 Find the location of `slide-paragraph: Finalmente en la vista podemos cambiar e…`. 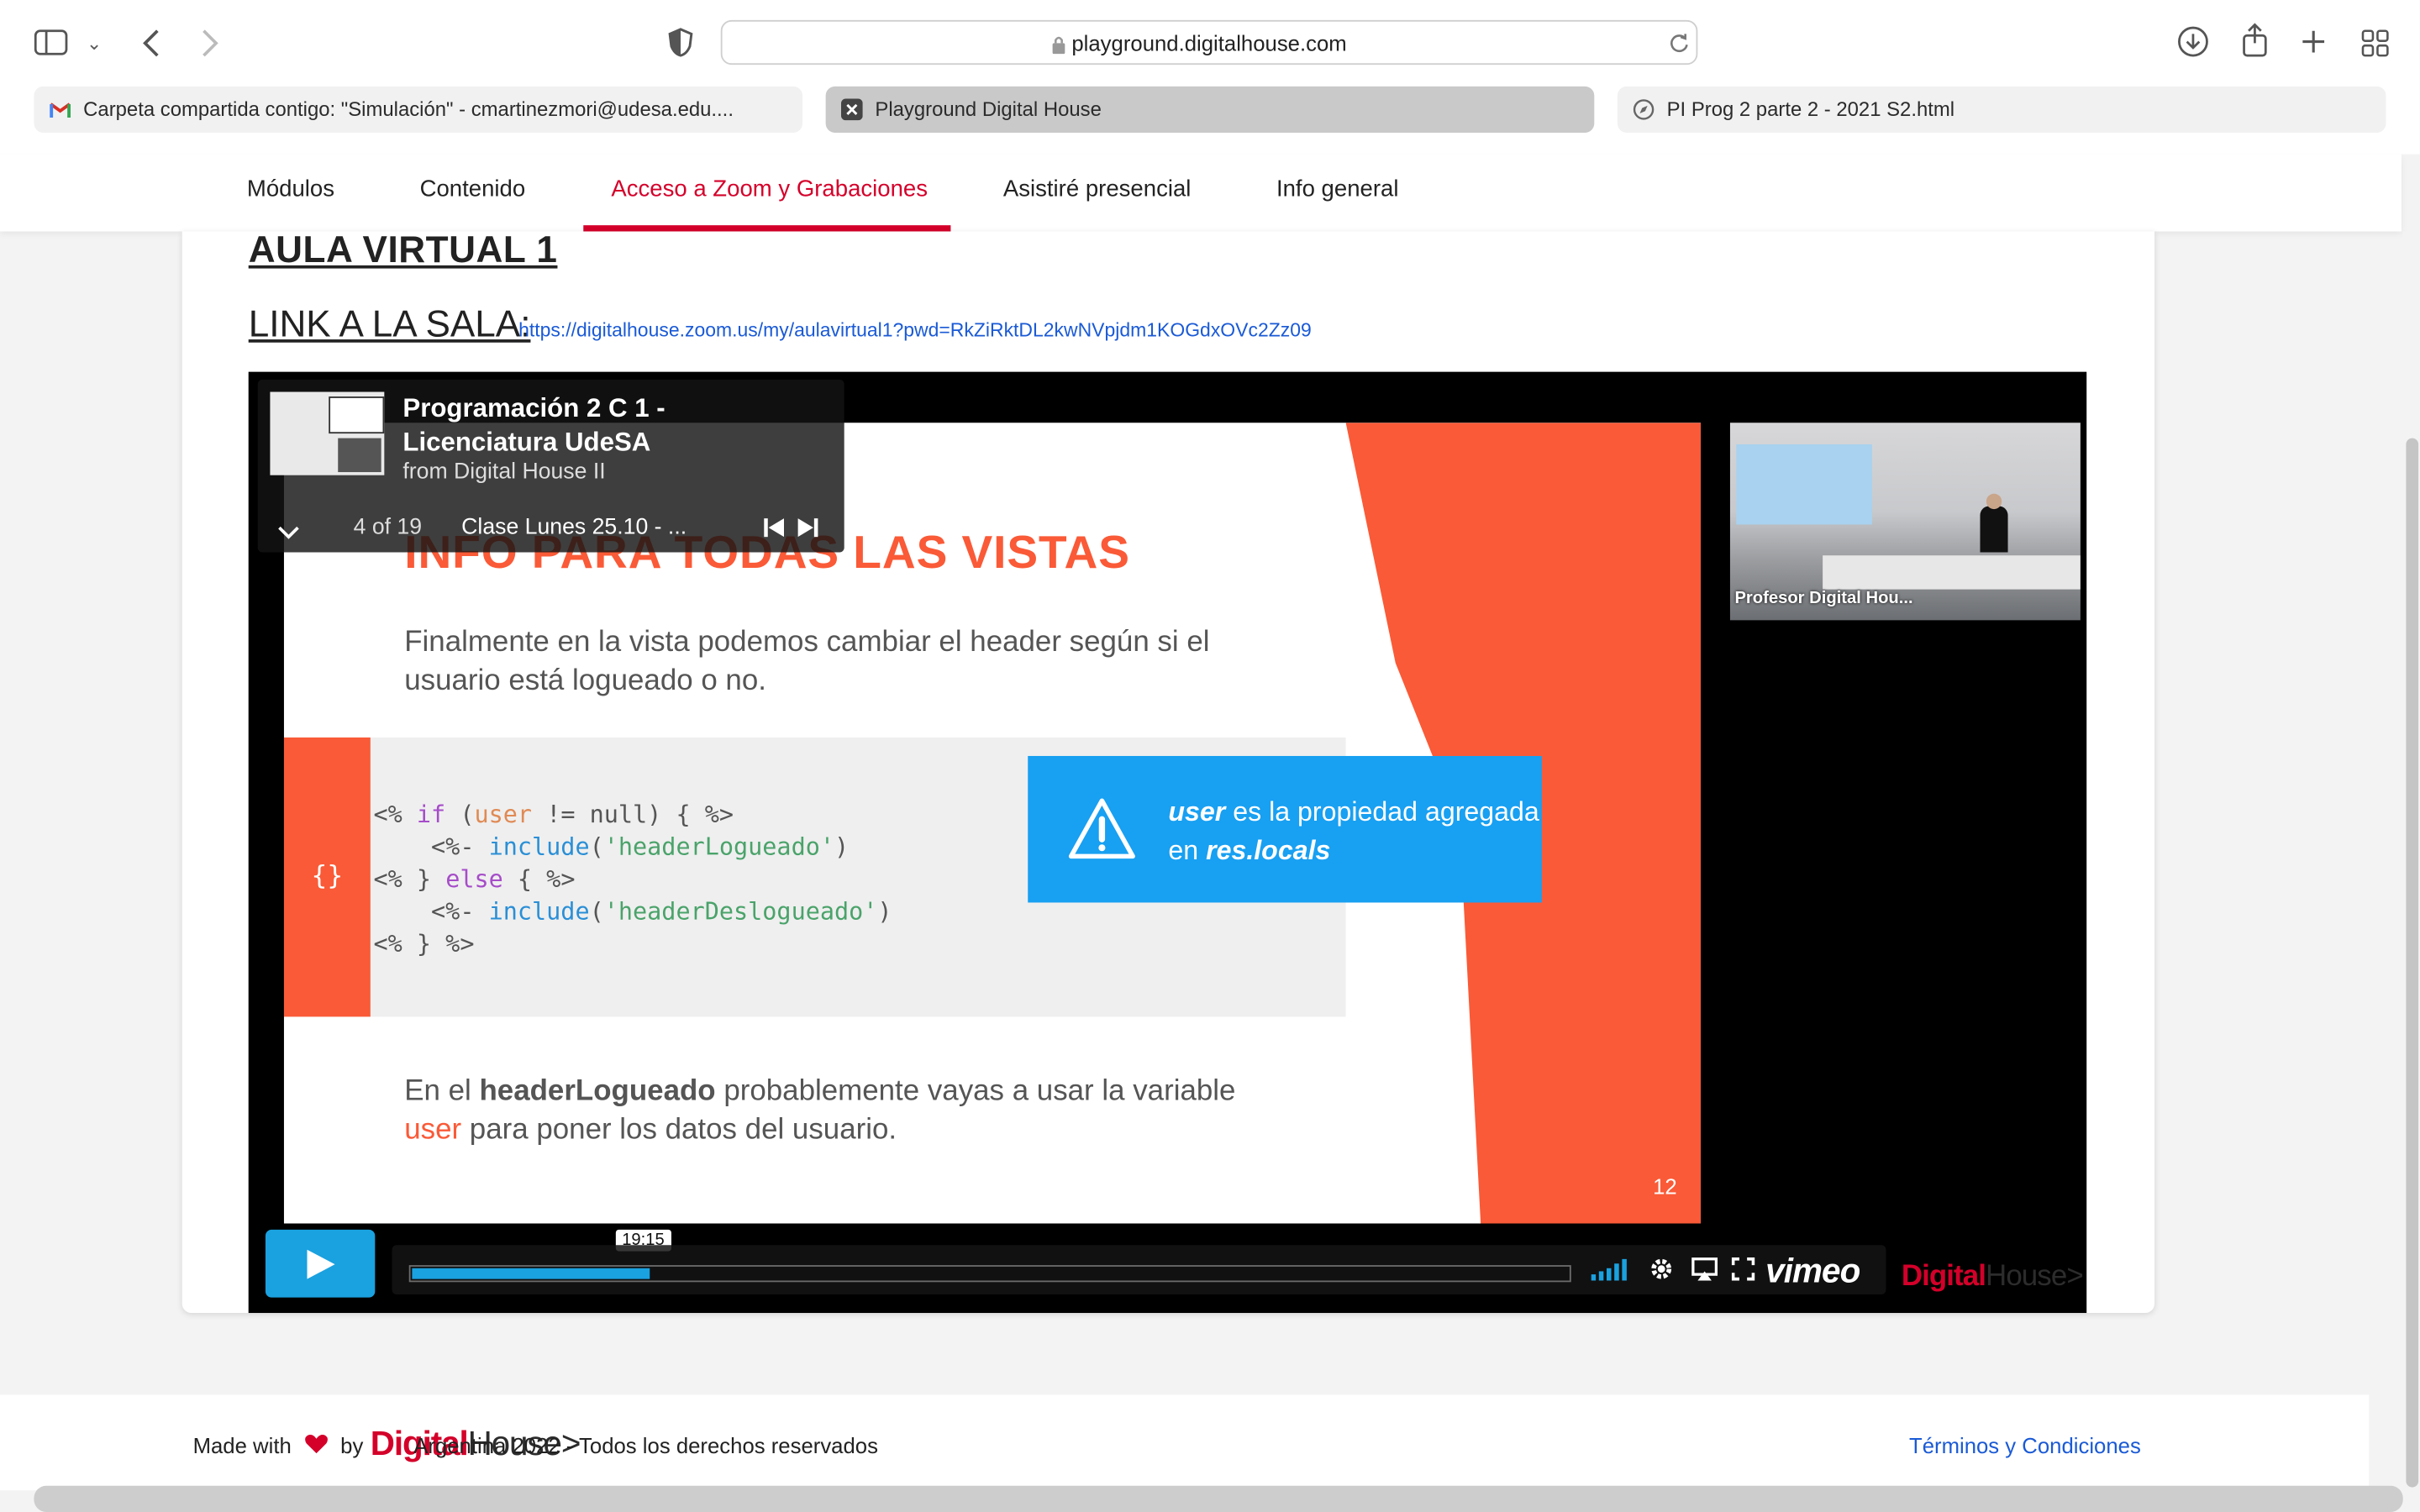

slide-paragraph: Finalmente en la vista podemos cambiar e… is located at coordinates (807, 662).